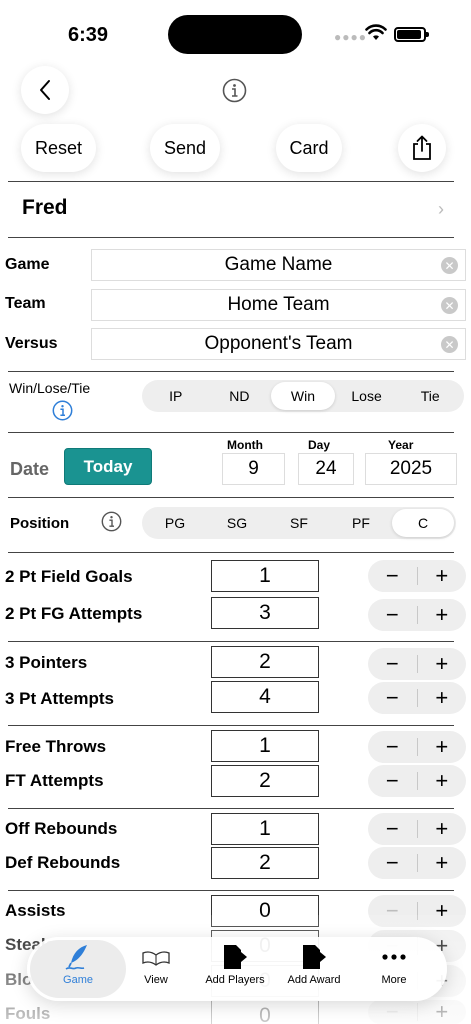  I want to click on stat-label: Free Throws, so click(56, 746).